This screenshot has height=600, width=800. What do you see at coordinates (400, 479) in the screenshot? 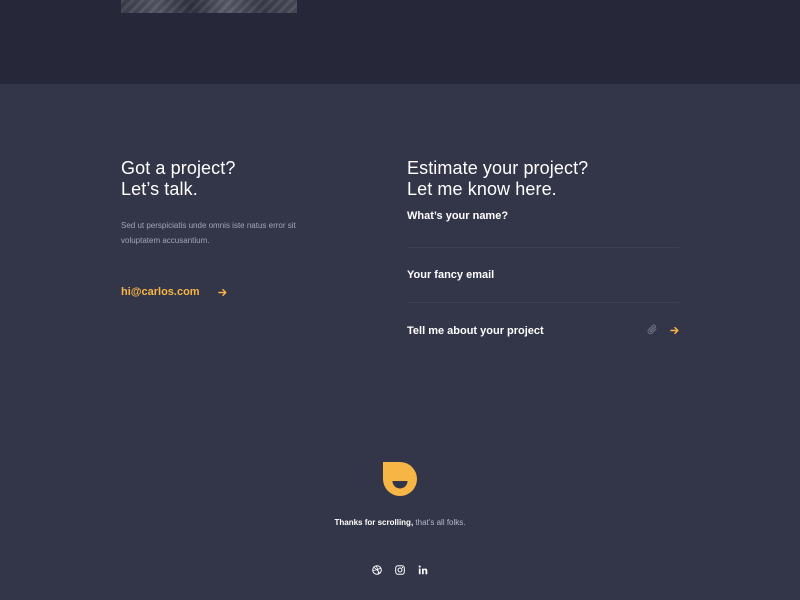
I see `footer-logo` at bounding box center [400, 479].